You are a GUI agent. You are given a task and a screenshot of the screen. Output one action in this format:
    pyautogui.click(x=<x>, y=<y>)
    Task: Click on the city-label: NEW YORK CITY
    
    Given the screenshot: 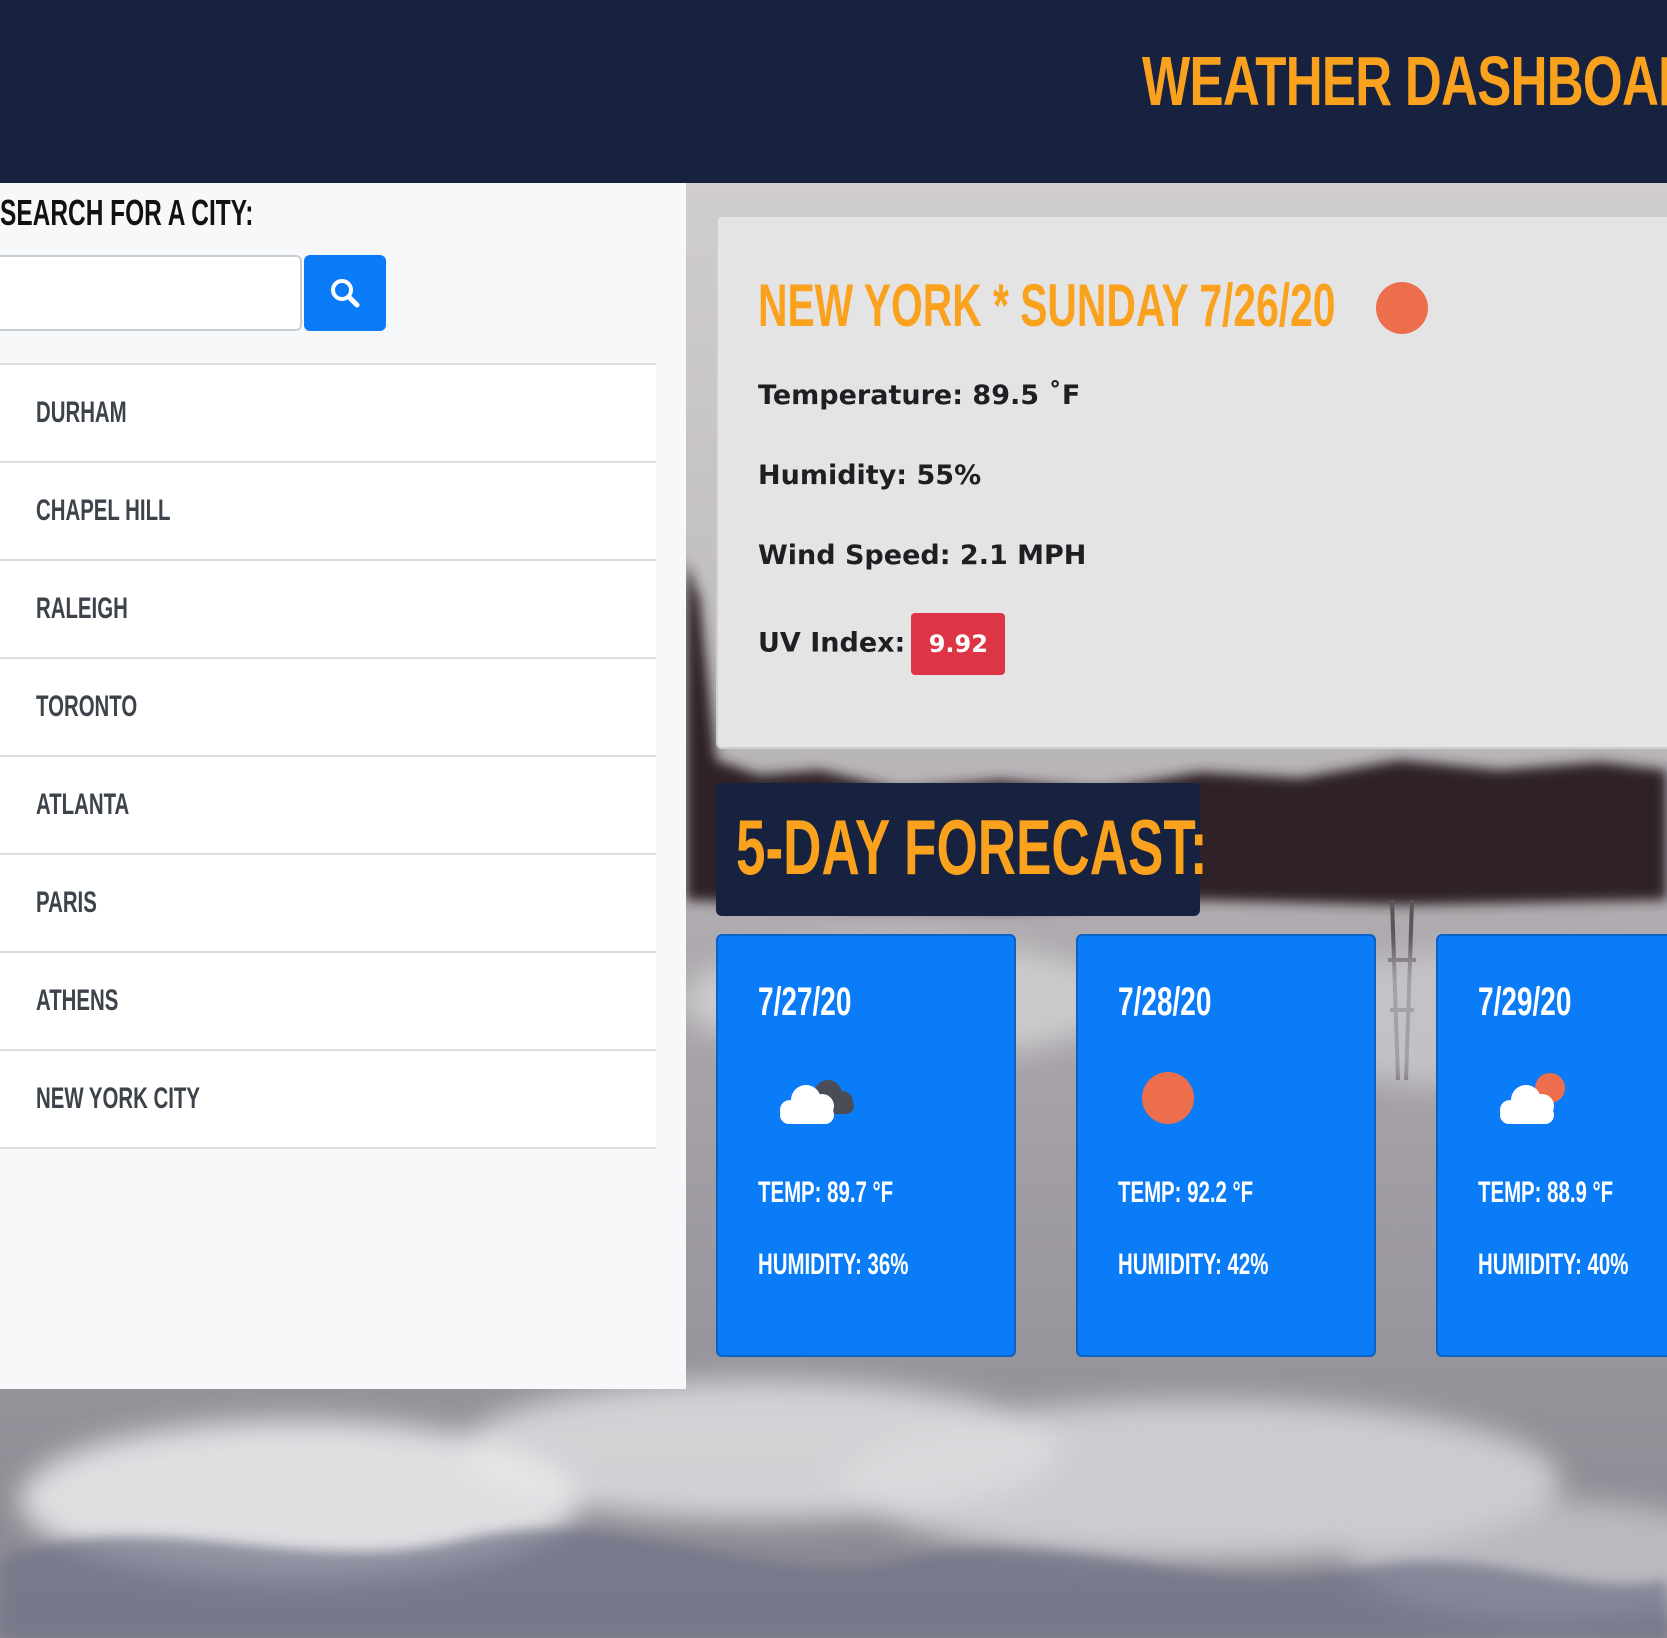 What is the action you would take?
    pyautogui.click(x=118, y=1098)
    